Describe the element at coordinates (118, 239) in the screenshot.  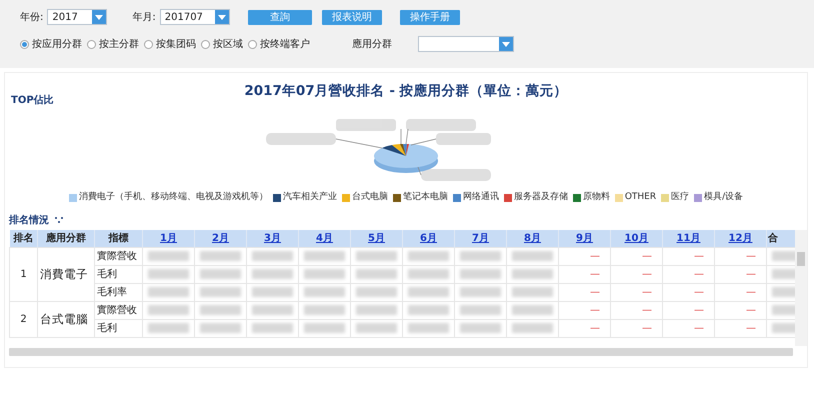
I see `column-header: 指標` at that location.